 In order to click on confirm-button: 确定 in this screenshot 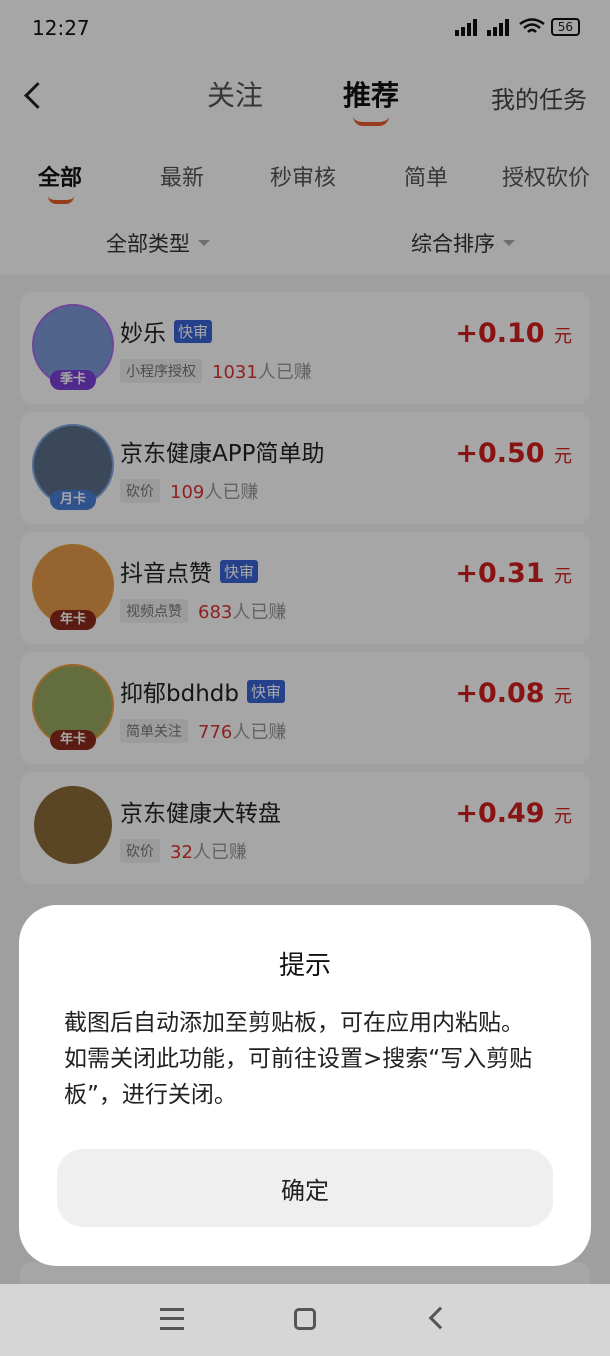, I will do `click(305, 1188)`.